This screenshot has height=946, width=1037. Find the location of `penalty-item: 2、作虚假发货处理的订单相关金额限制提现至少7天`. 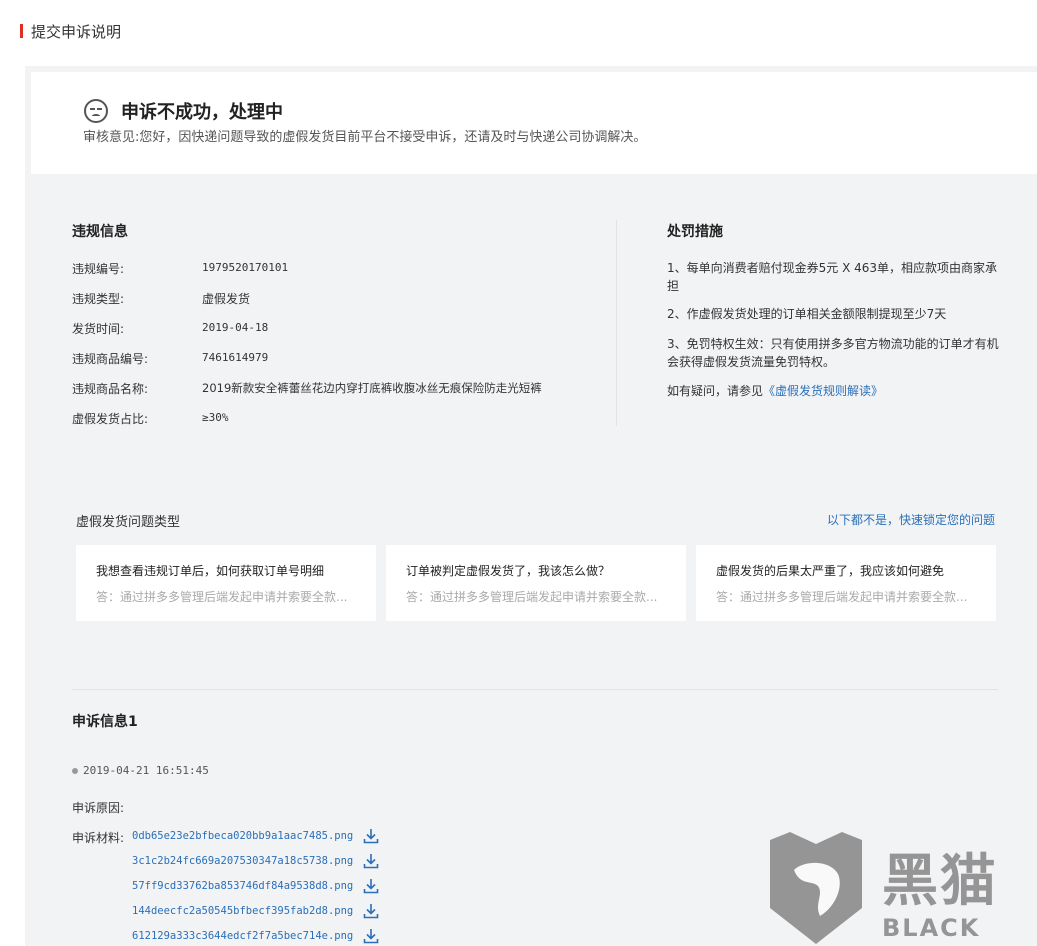

penalty-item: 2、作虚假发货处理的订单相关金额限制提现至少7天 is located at coordinates (807, 314).